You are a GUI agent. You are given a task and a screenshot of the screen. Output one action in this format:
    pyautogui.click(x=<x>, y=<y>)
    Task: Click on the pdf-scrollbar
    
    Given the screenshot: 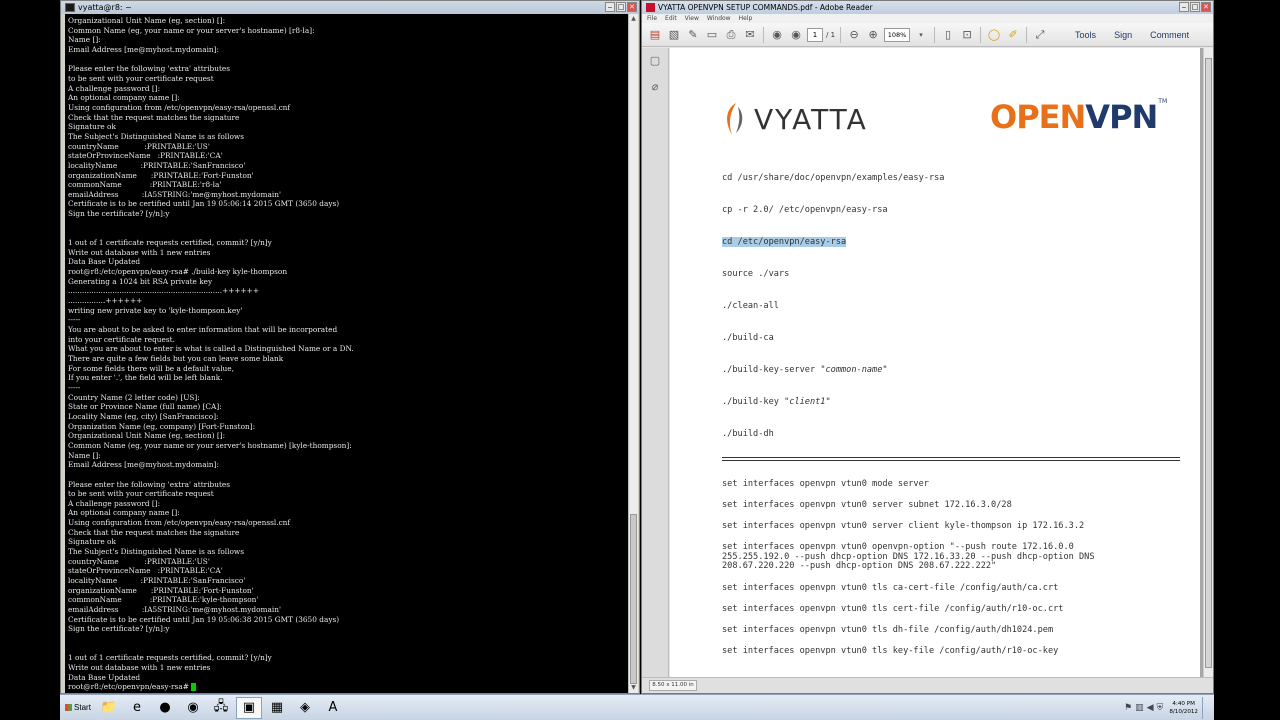 What is the action you would take?
    pyautogui.click(x=1208, y=363)
    